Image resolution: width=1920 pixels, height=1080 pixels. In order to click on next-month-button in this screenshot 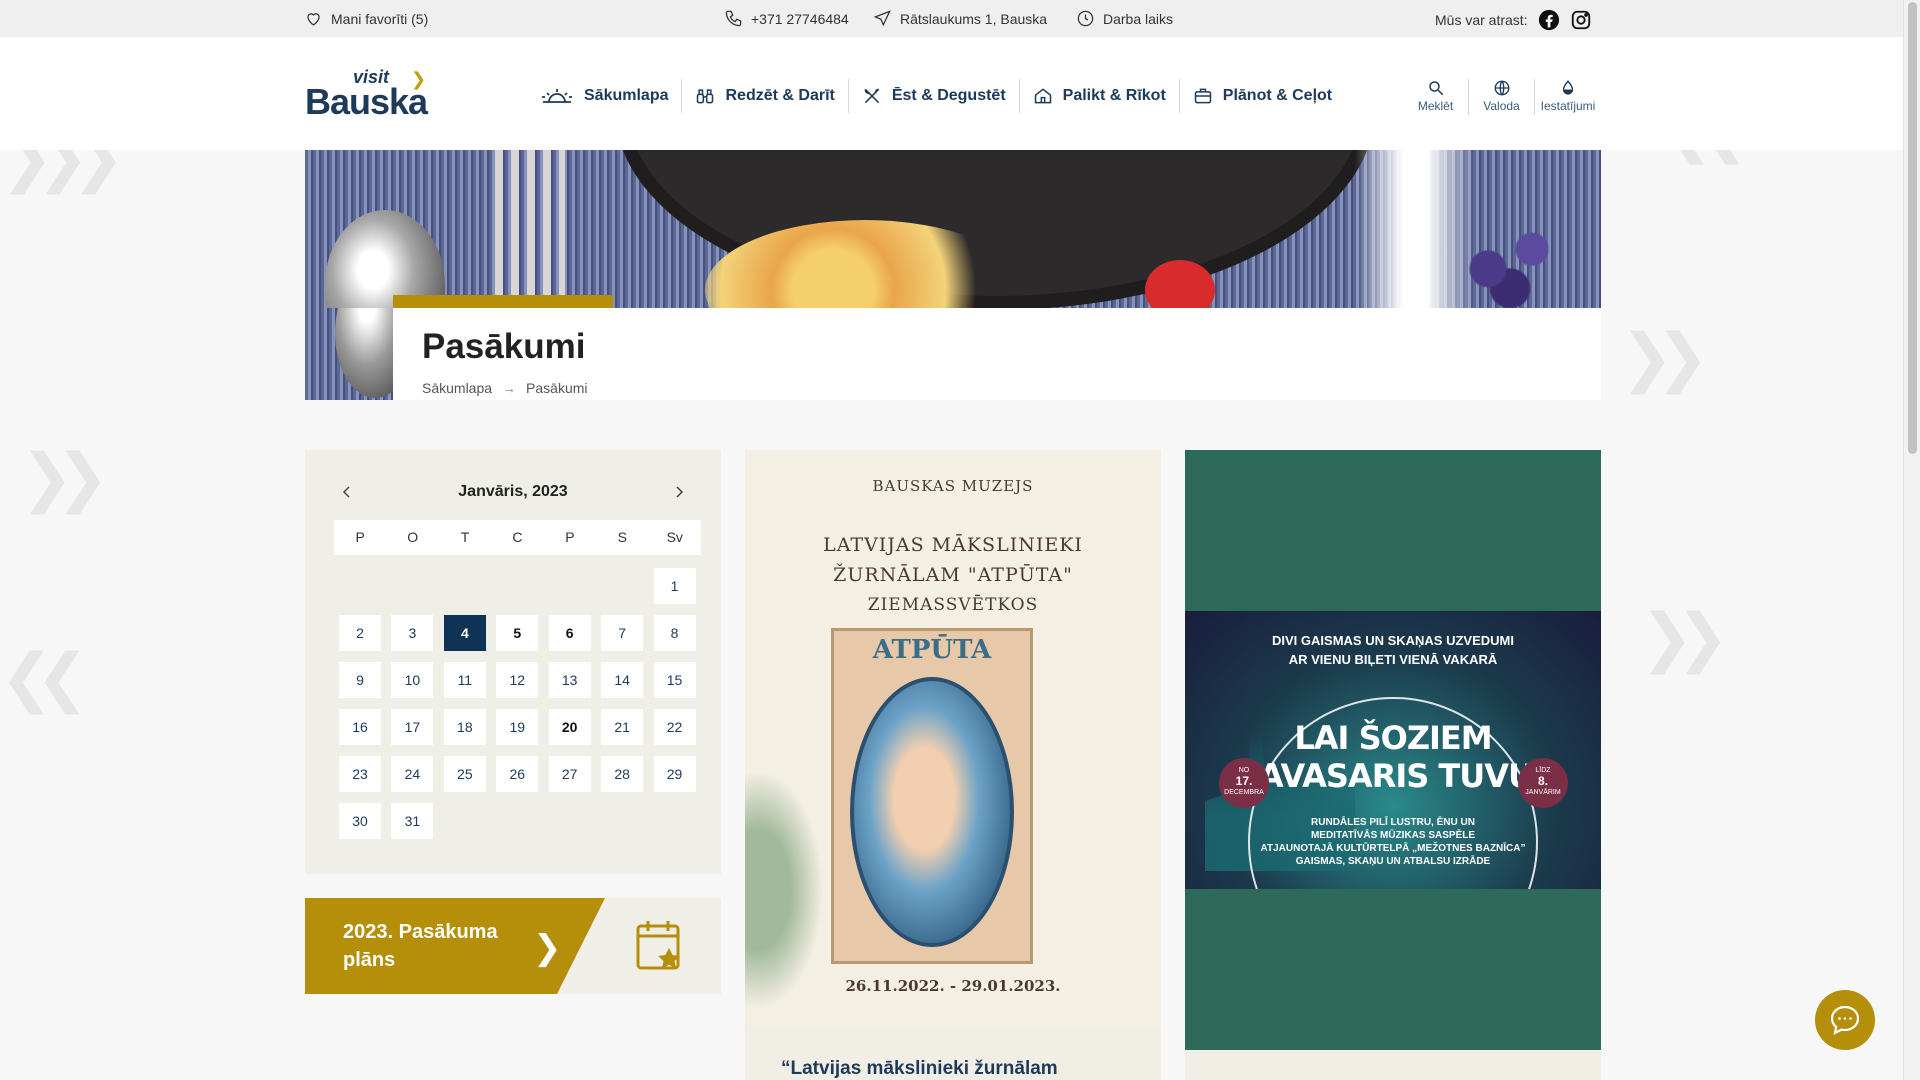, I will do `click(679, 492)`.